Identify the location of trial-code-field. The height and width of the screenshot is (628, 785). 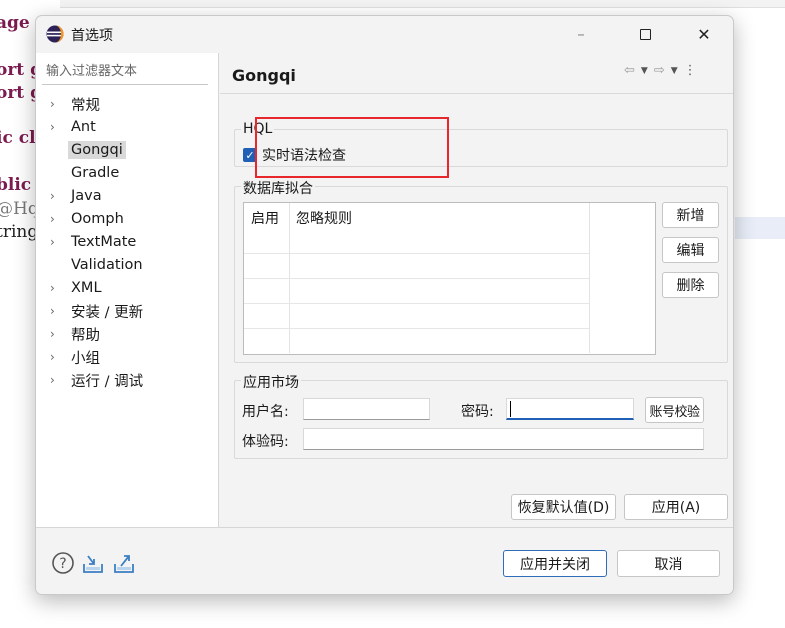
(503, 439).